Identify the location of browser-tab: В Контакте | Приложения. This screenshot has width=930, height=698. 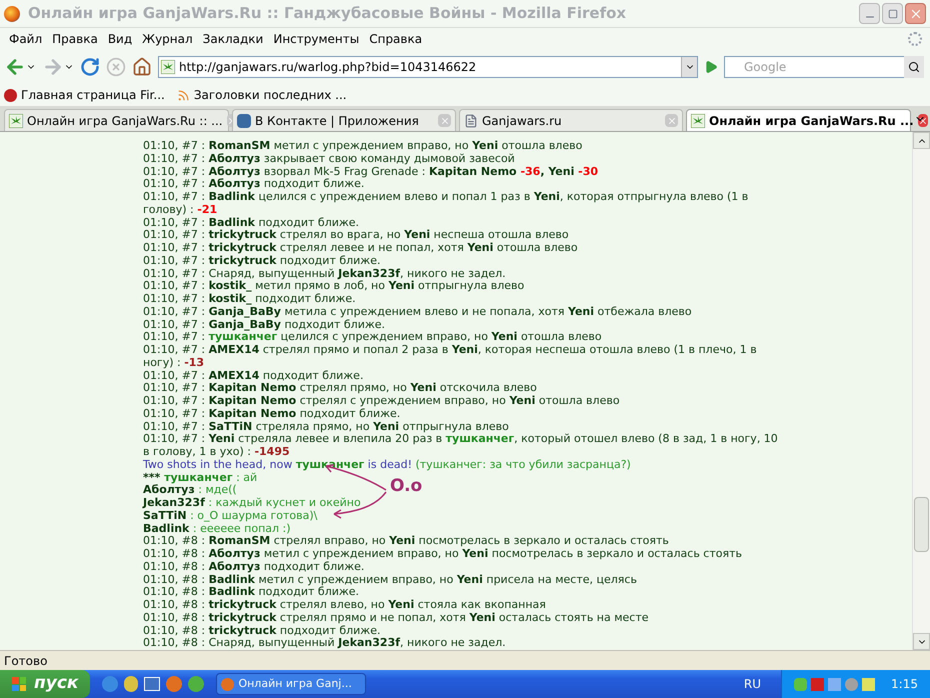
(344, 120).